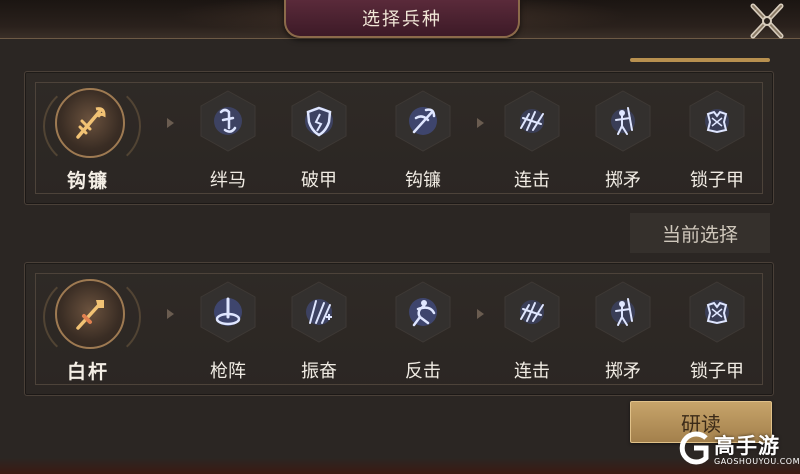  I want to click on skill-break-armor, so click(319, 121).